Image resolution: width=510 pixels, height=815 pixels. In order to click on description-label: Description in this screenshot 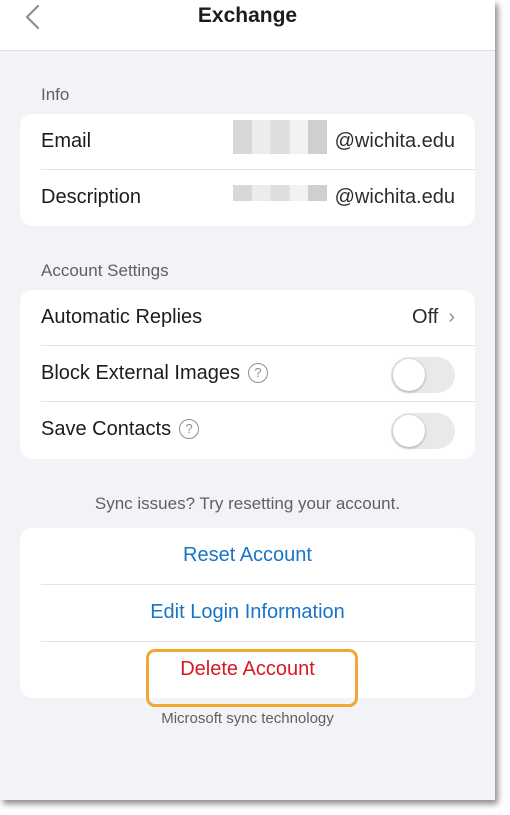, I will do `click(91, 197)`.